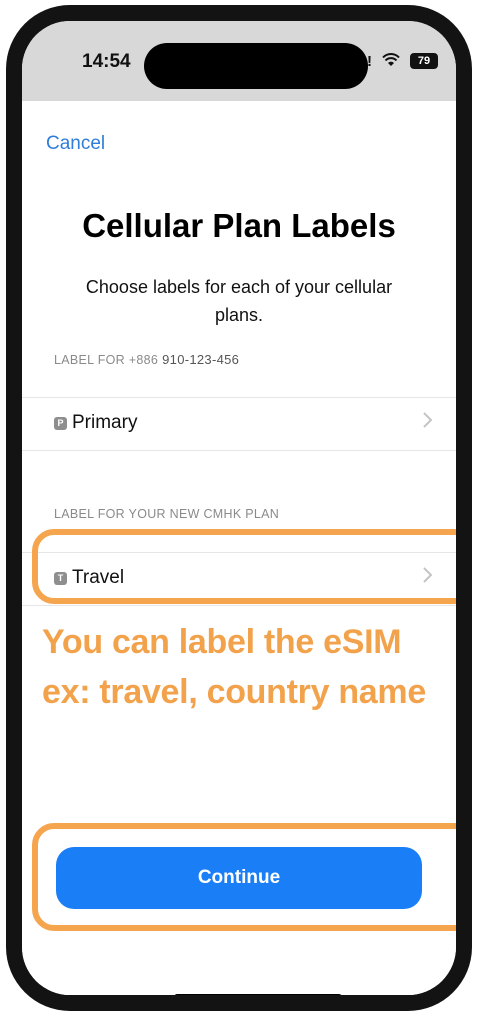  I want to click on signal-icon: !, so click(369, 61).